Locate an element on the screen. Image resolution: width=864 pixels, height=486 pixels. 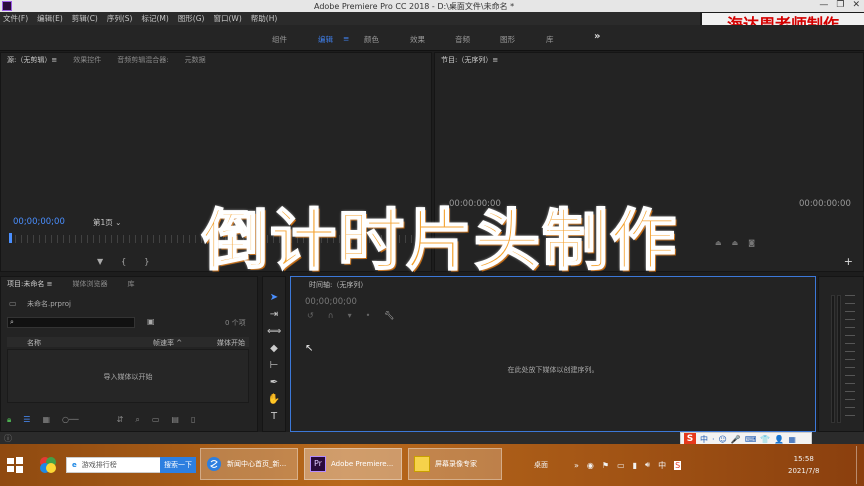
desktop-toolbar-label: 桌面 is located at coordinates (541, 465).